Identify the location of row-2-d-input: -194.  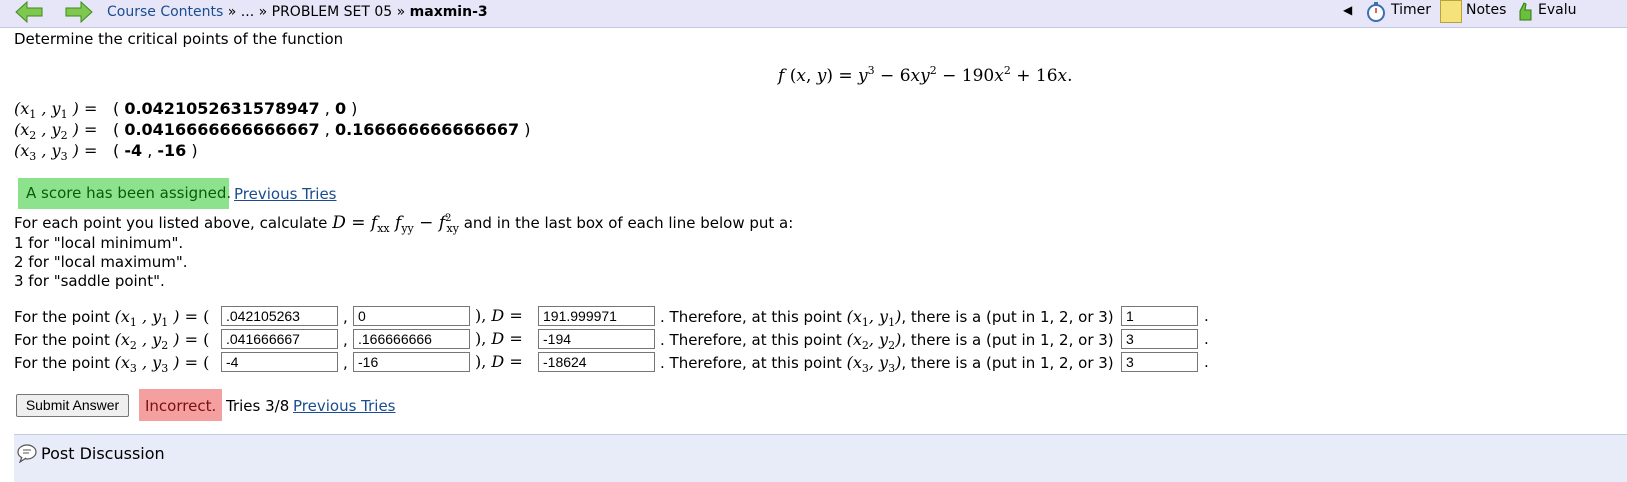
(596, 339).